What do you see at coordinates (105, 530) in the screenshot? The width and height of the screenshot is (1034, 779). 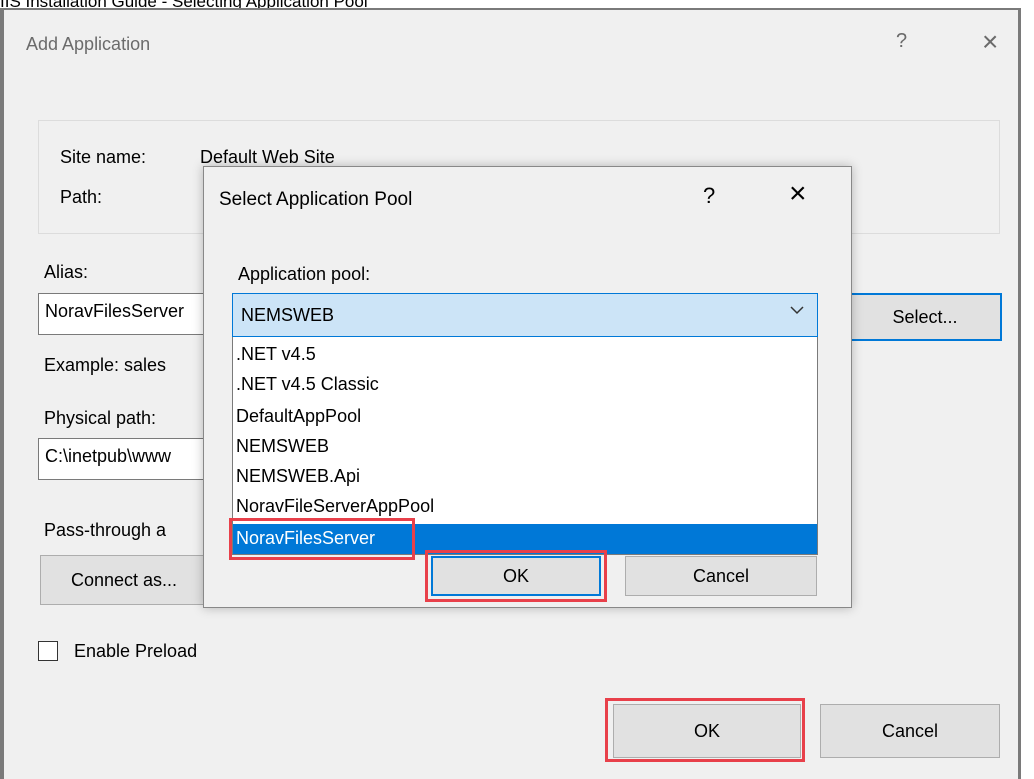 I see `pass-through-label: Pass-through a` at bounding box center [105, 530].